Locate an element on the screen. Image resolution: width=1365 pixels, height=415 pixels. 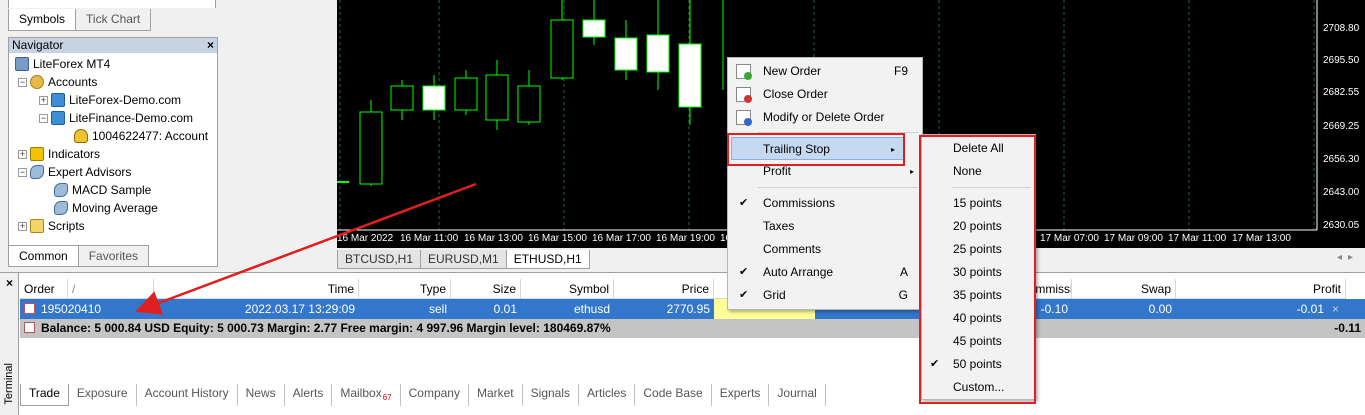
terminal-label: Terminal is located at coordinates (9, 384).